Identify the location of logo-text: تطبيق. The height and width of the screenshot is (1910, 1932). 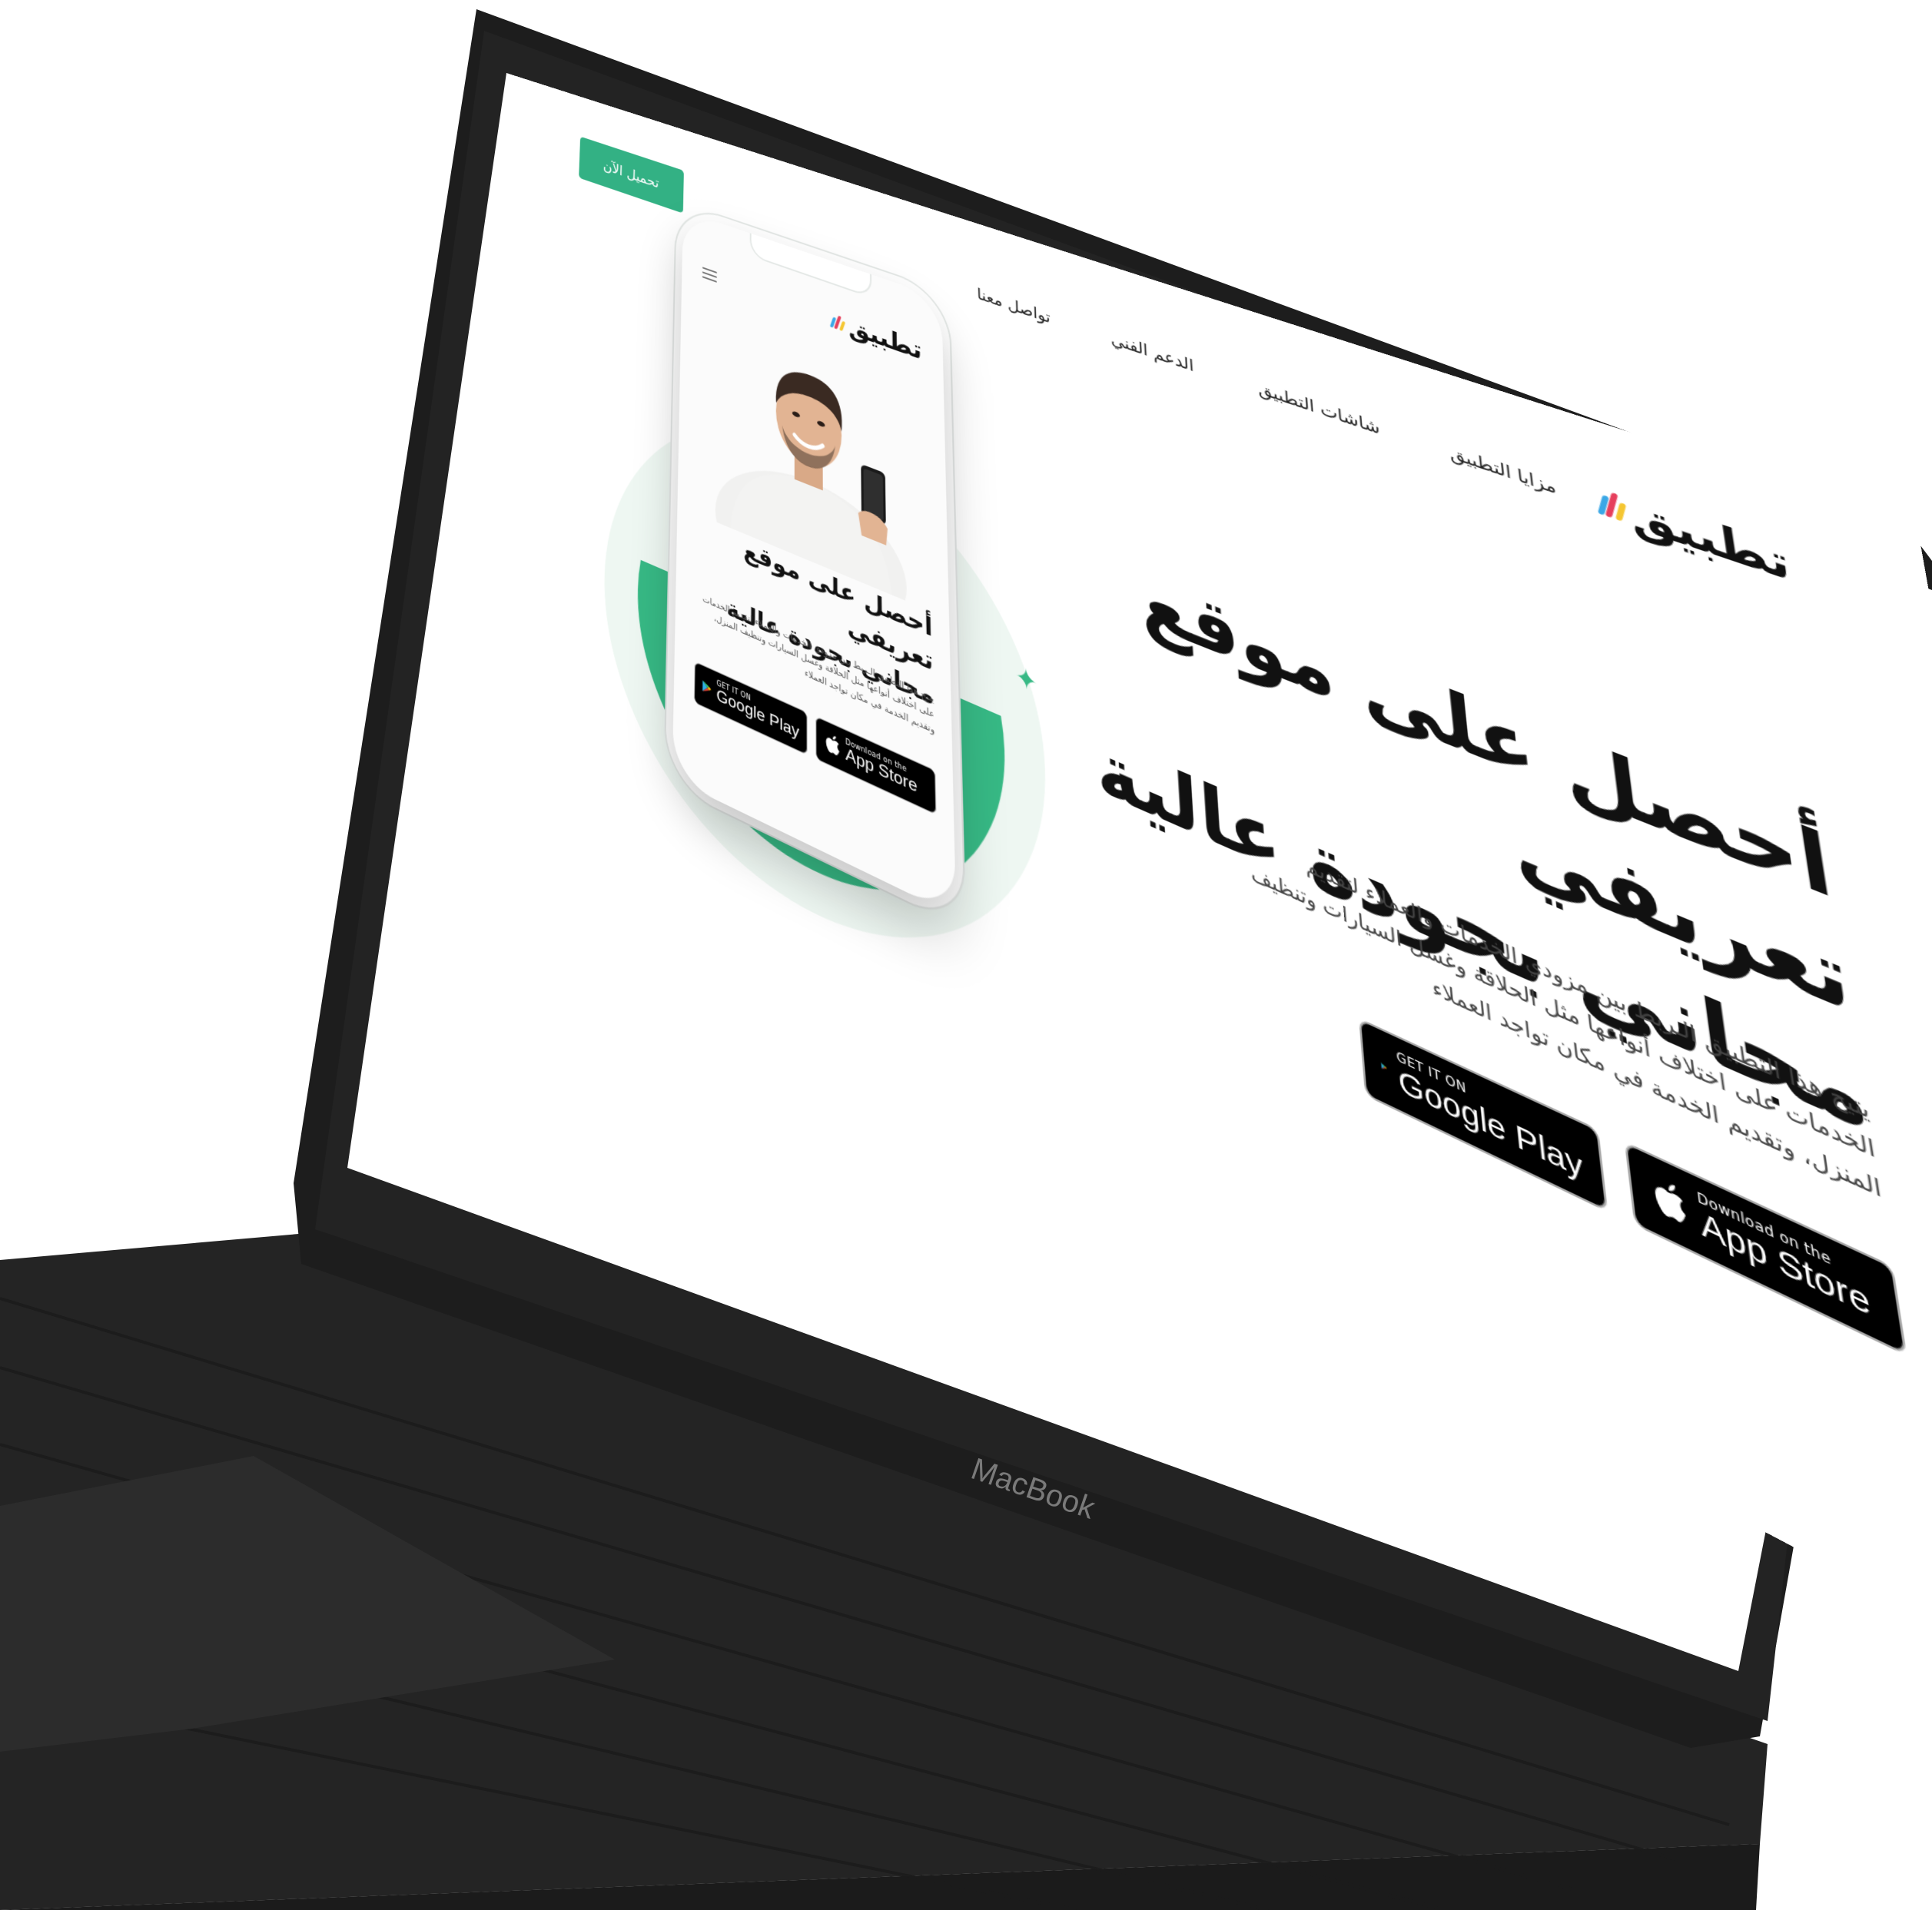
(1710, 538).